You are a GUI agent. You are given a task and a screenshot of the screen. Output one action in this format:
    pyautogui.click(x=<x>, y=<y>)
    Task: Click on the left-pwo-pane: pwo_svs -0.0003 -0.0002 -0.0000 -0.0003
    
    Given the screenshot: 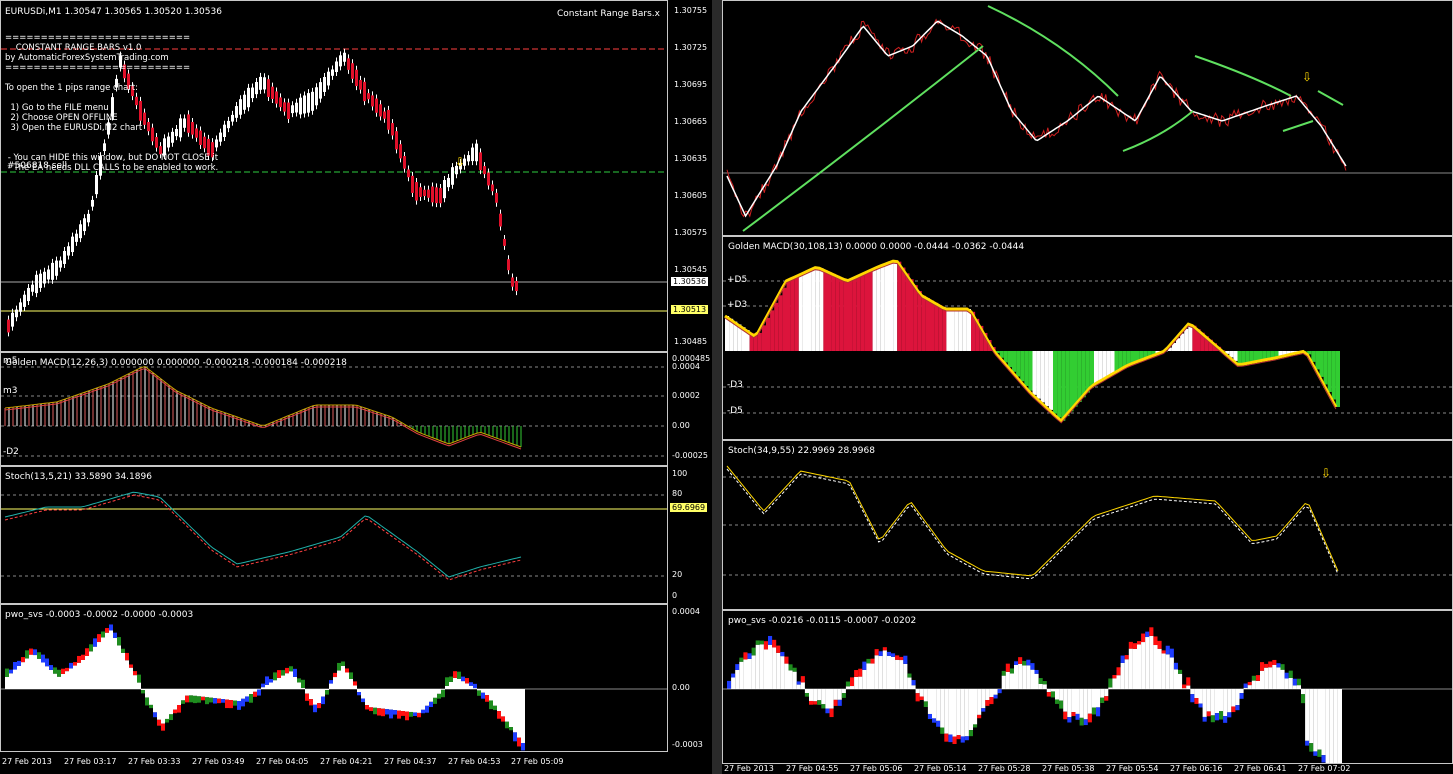 What is the action you would take?
    pyautogui.click(x=334, y=678)
    